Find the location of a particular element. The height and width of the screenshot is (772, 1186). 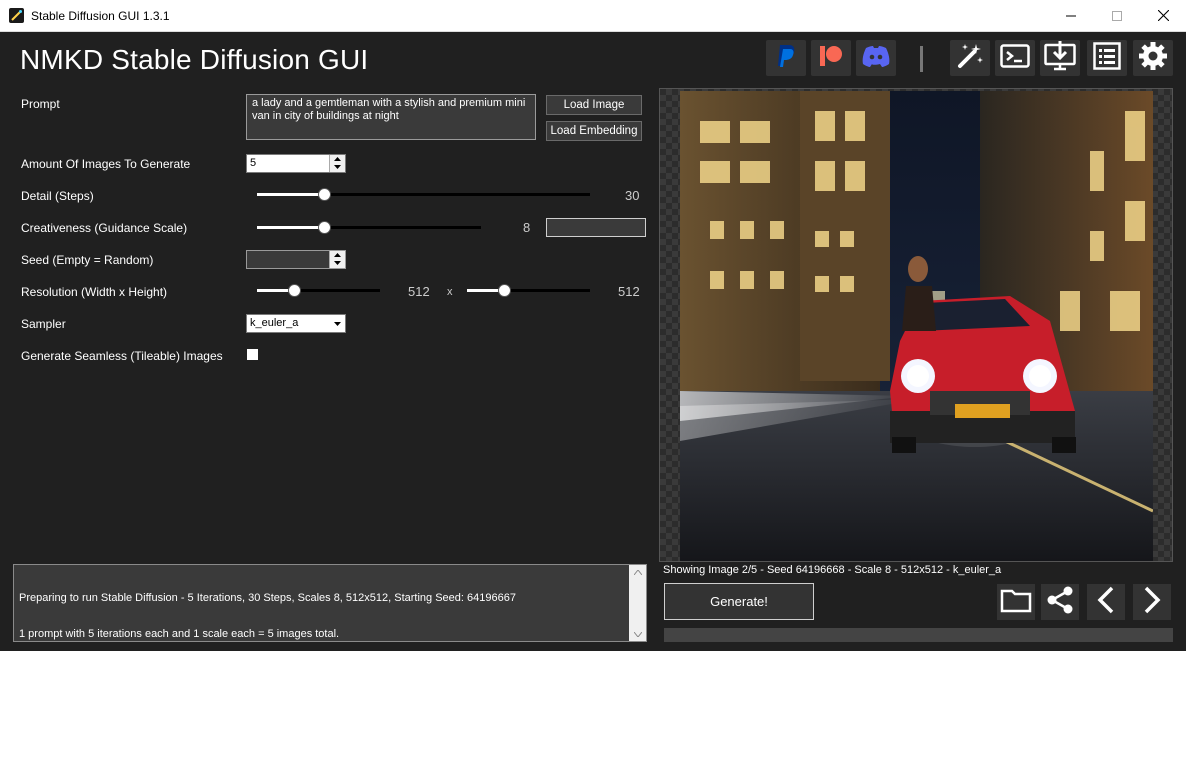

paypal-button is located at coordinates (786, 58).